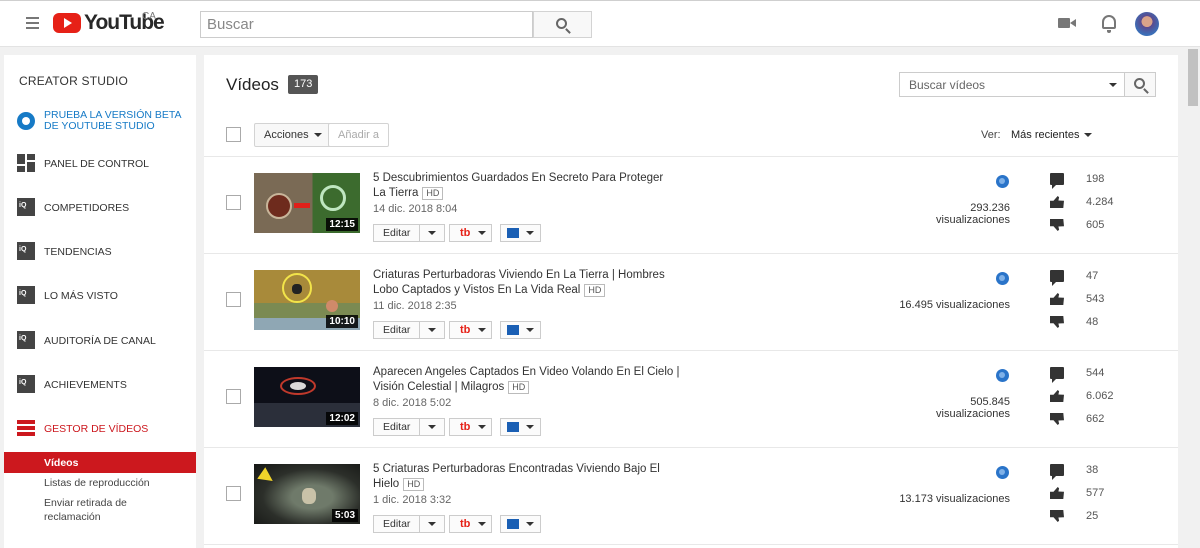 The height and width of the screenshot is (548, 1200). Describe the element at coordinates (439, 387) in the screenshot. I see `video-title-line2: Visión Celestial | Milagros` at that location.